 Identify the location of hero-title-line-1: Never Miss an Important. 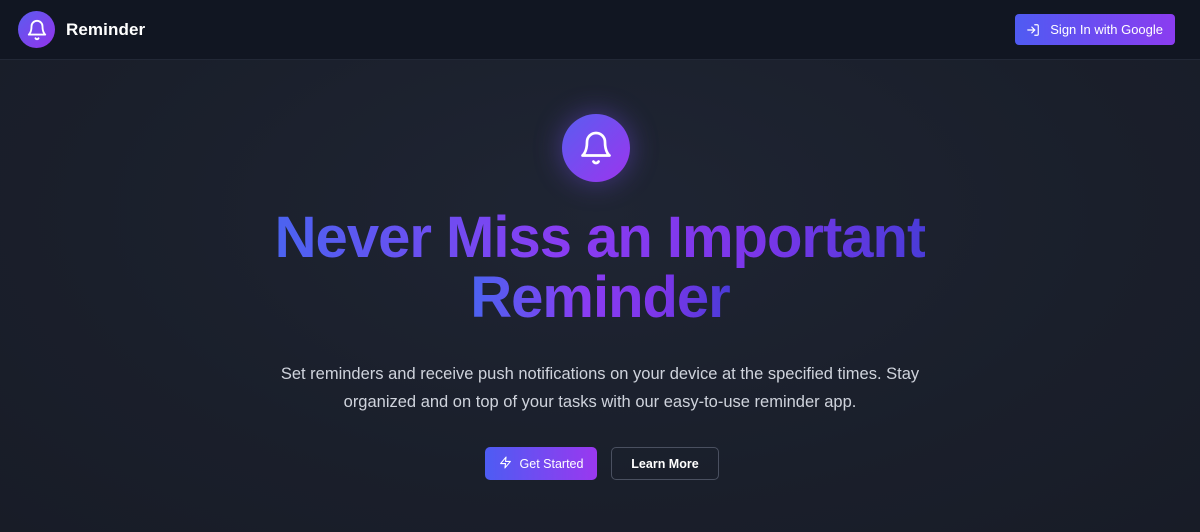
(600, 237).